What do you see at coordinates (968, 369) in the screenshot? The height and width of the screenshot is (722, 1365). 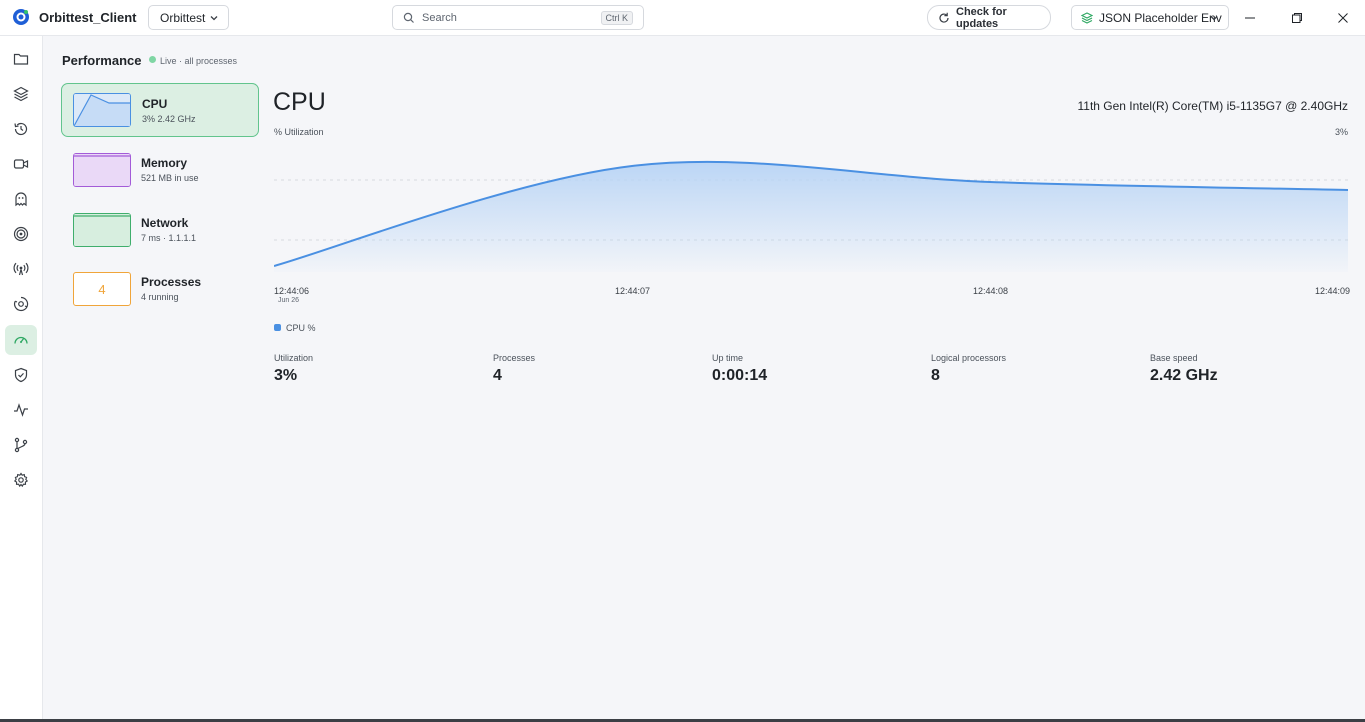 I see `stat-logical-processors: Logical processors 8` at bounding box center [968, 369].